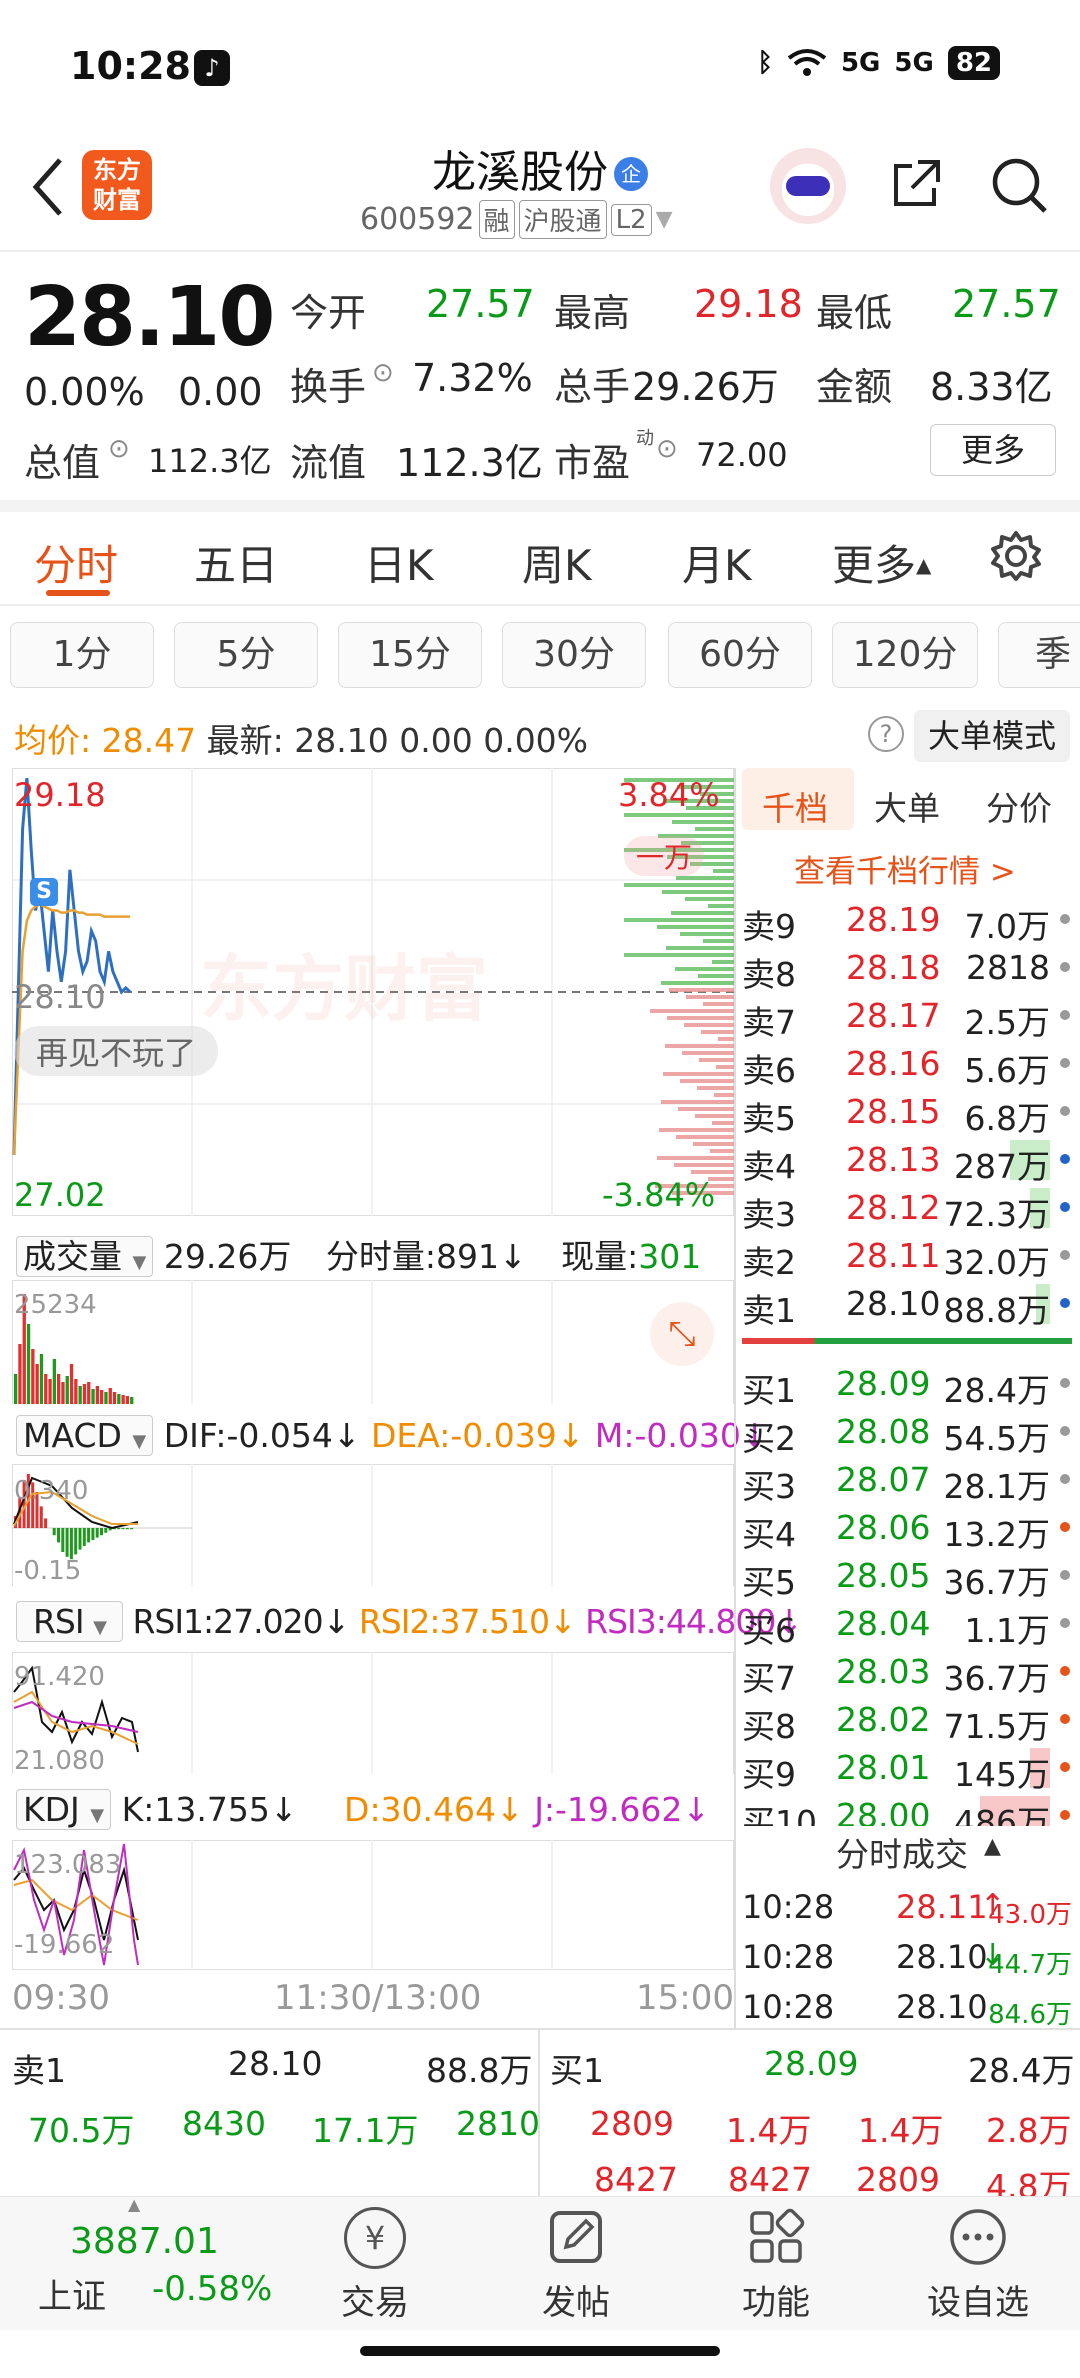 The width and height of the screenshot is (1080, 2378). What do you see at coordinates (682, 1334) in the screenshot?
I see `expand-icon: ⤡` at bounding box center [682, 1334].